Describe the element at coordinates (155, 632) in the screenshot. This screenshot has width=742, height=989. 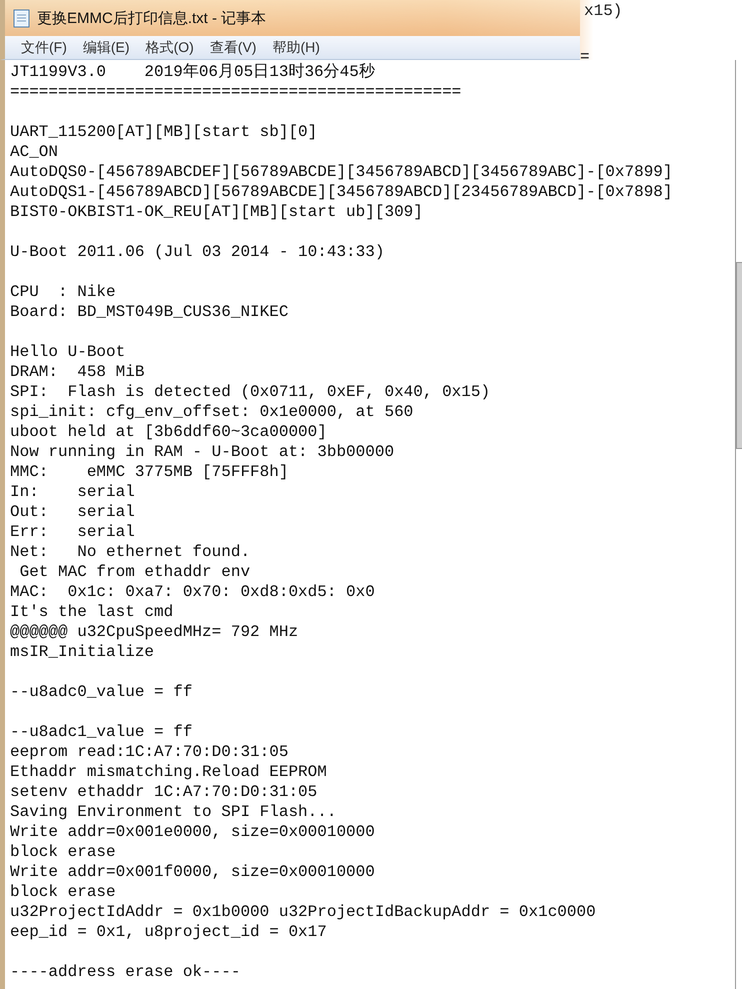
I see `text-line: @@@@@@ u32CpuSpeedMHz= 792 MHz` at that location.